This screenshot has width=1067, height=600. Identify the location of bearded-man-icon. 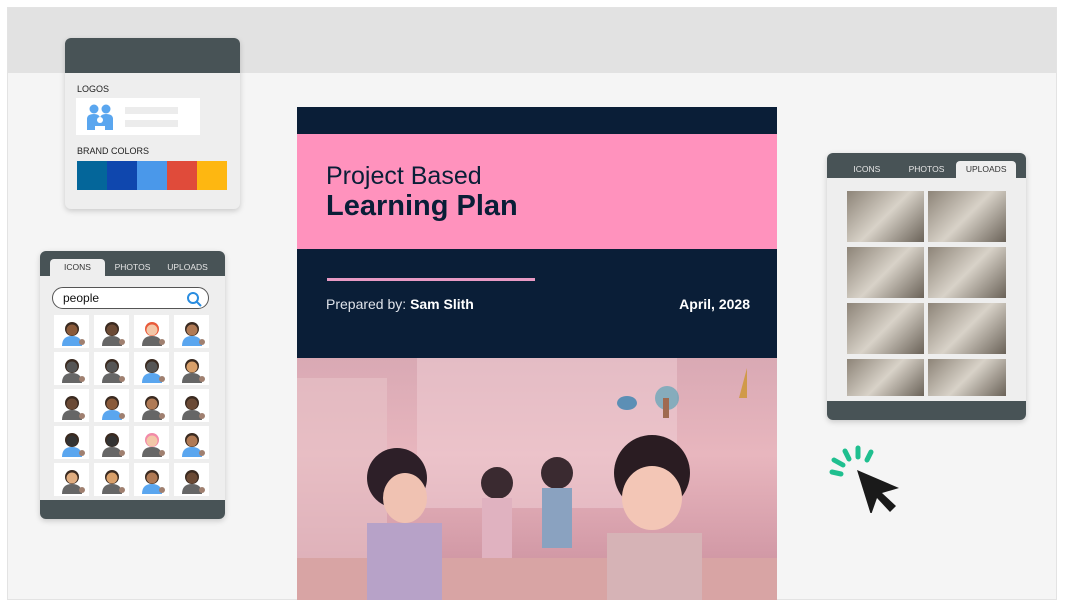
(193, 481).